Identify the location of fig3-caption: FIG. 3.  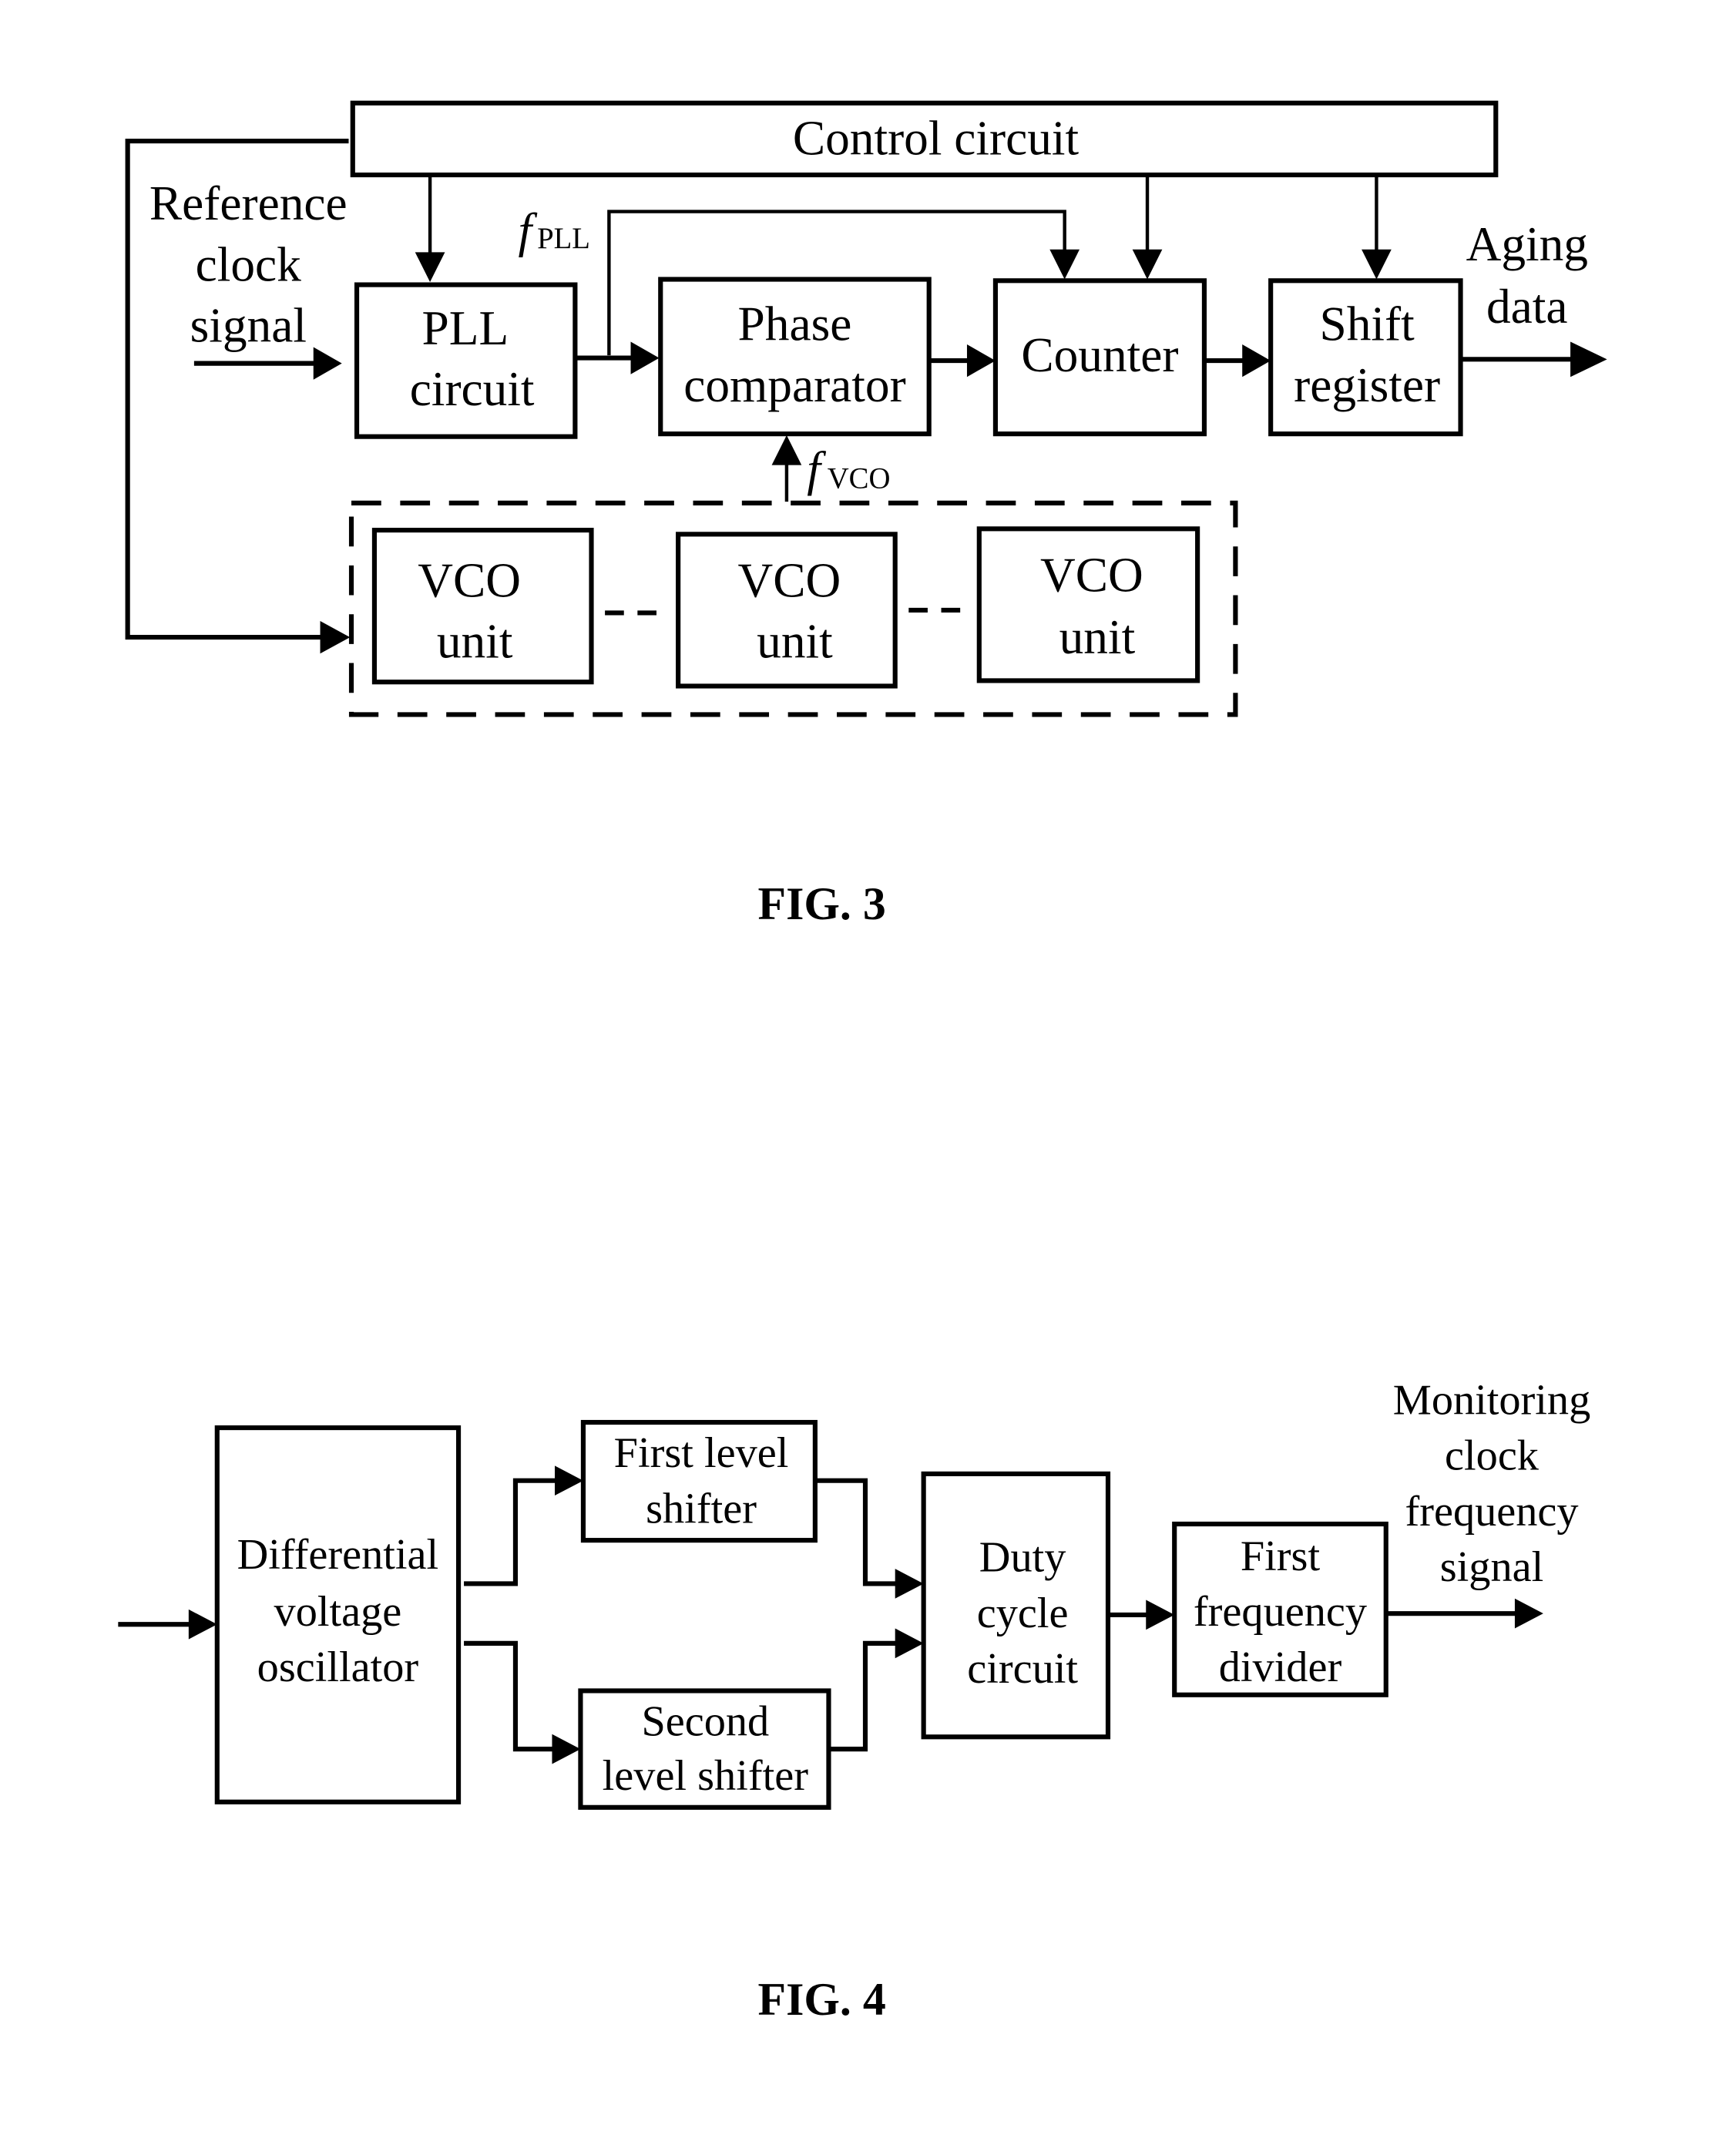
(822, 904).